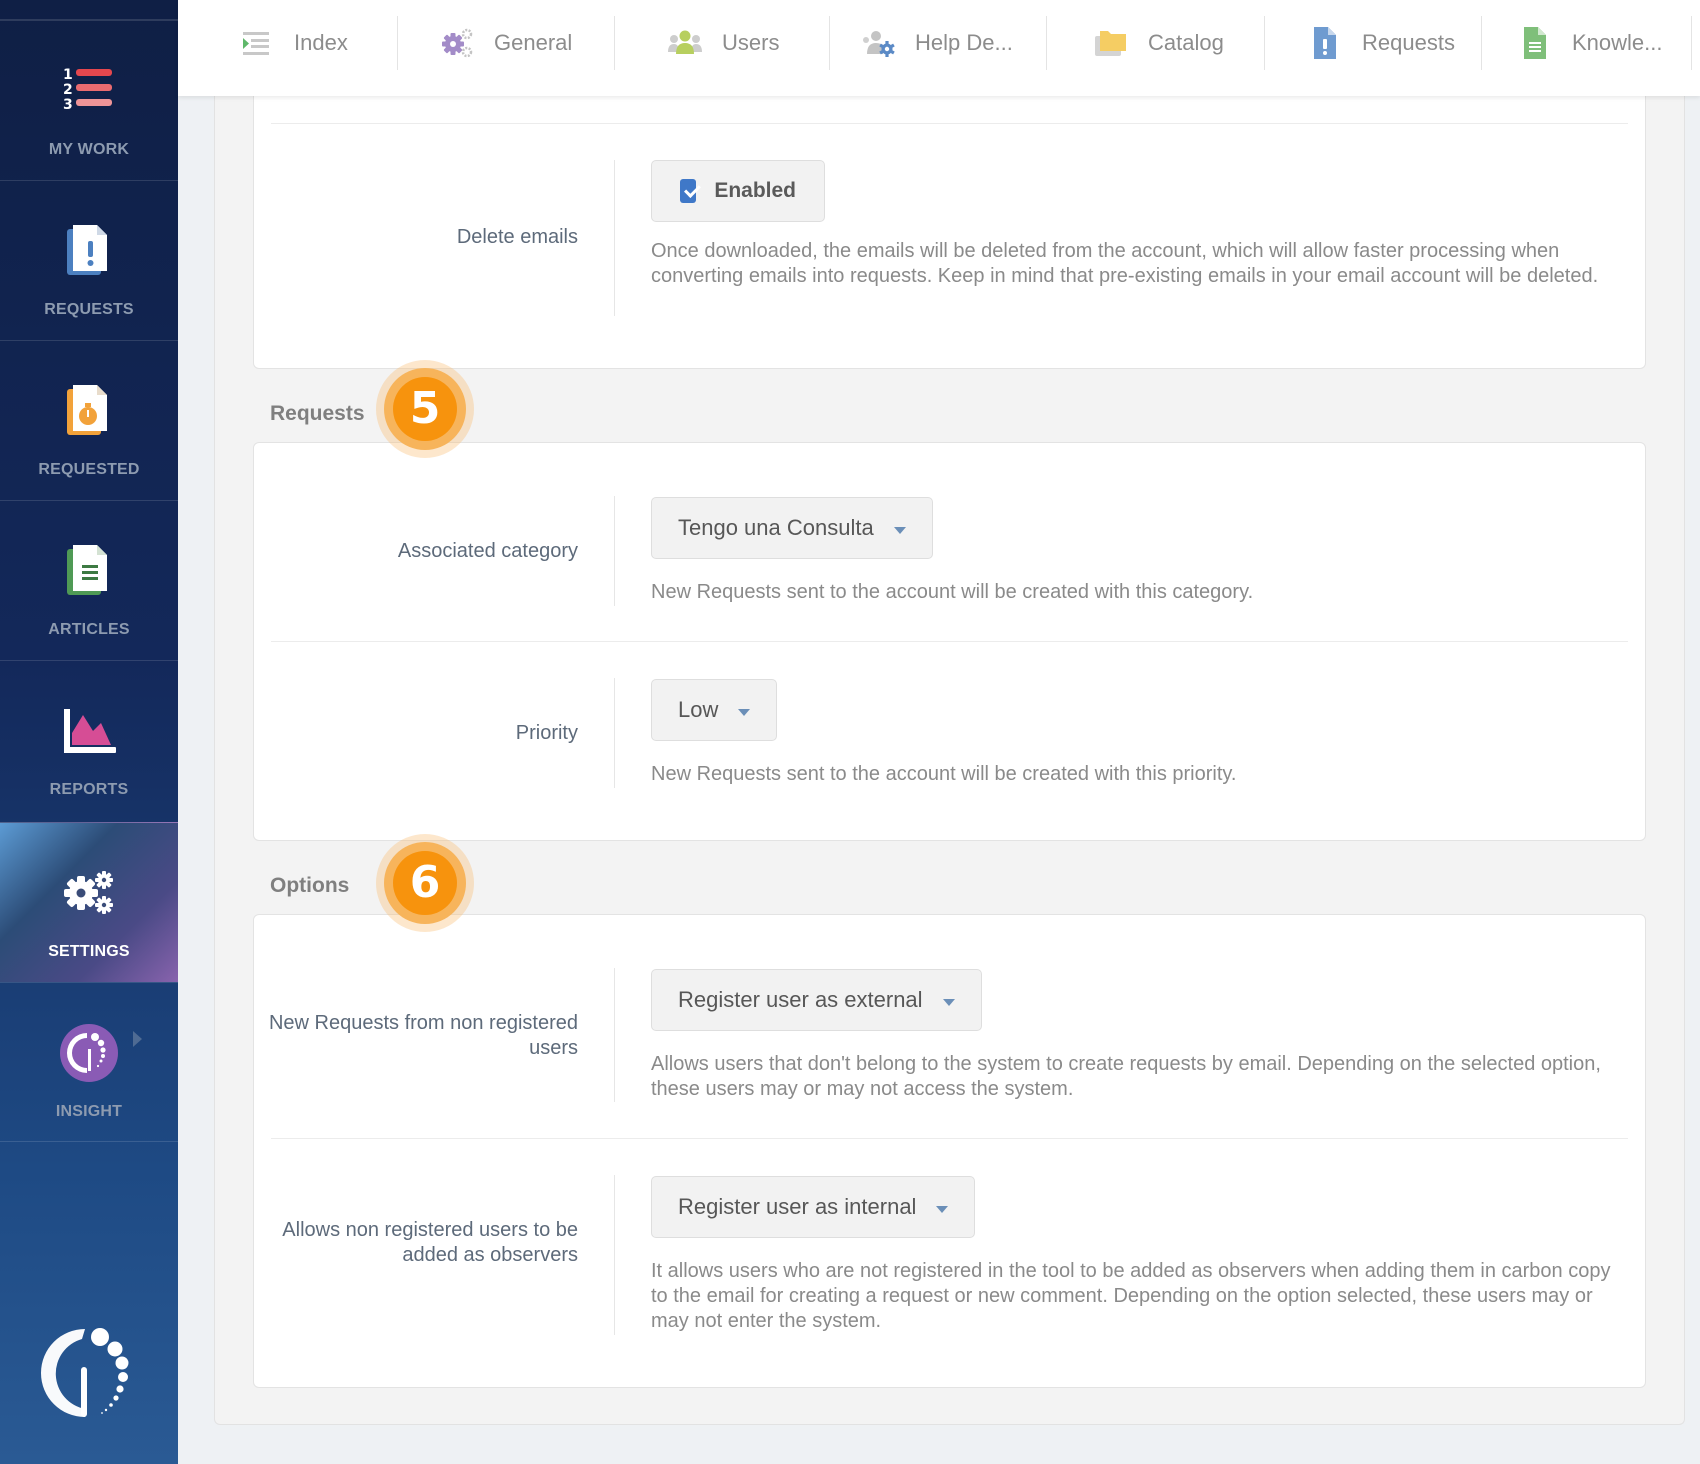  I want to click on sidebar-item-requested: REQUESTED, so click(89, 420).